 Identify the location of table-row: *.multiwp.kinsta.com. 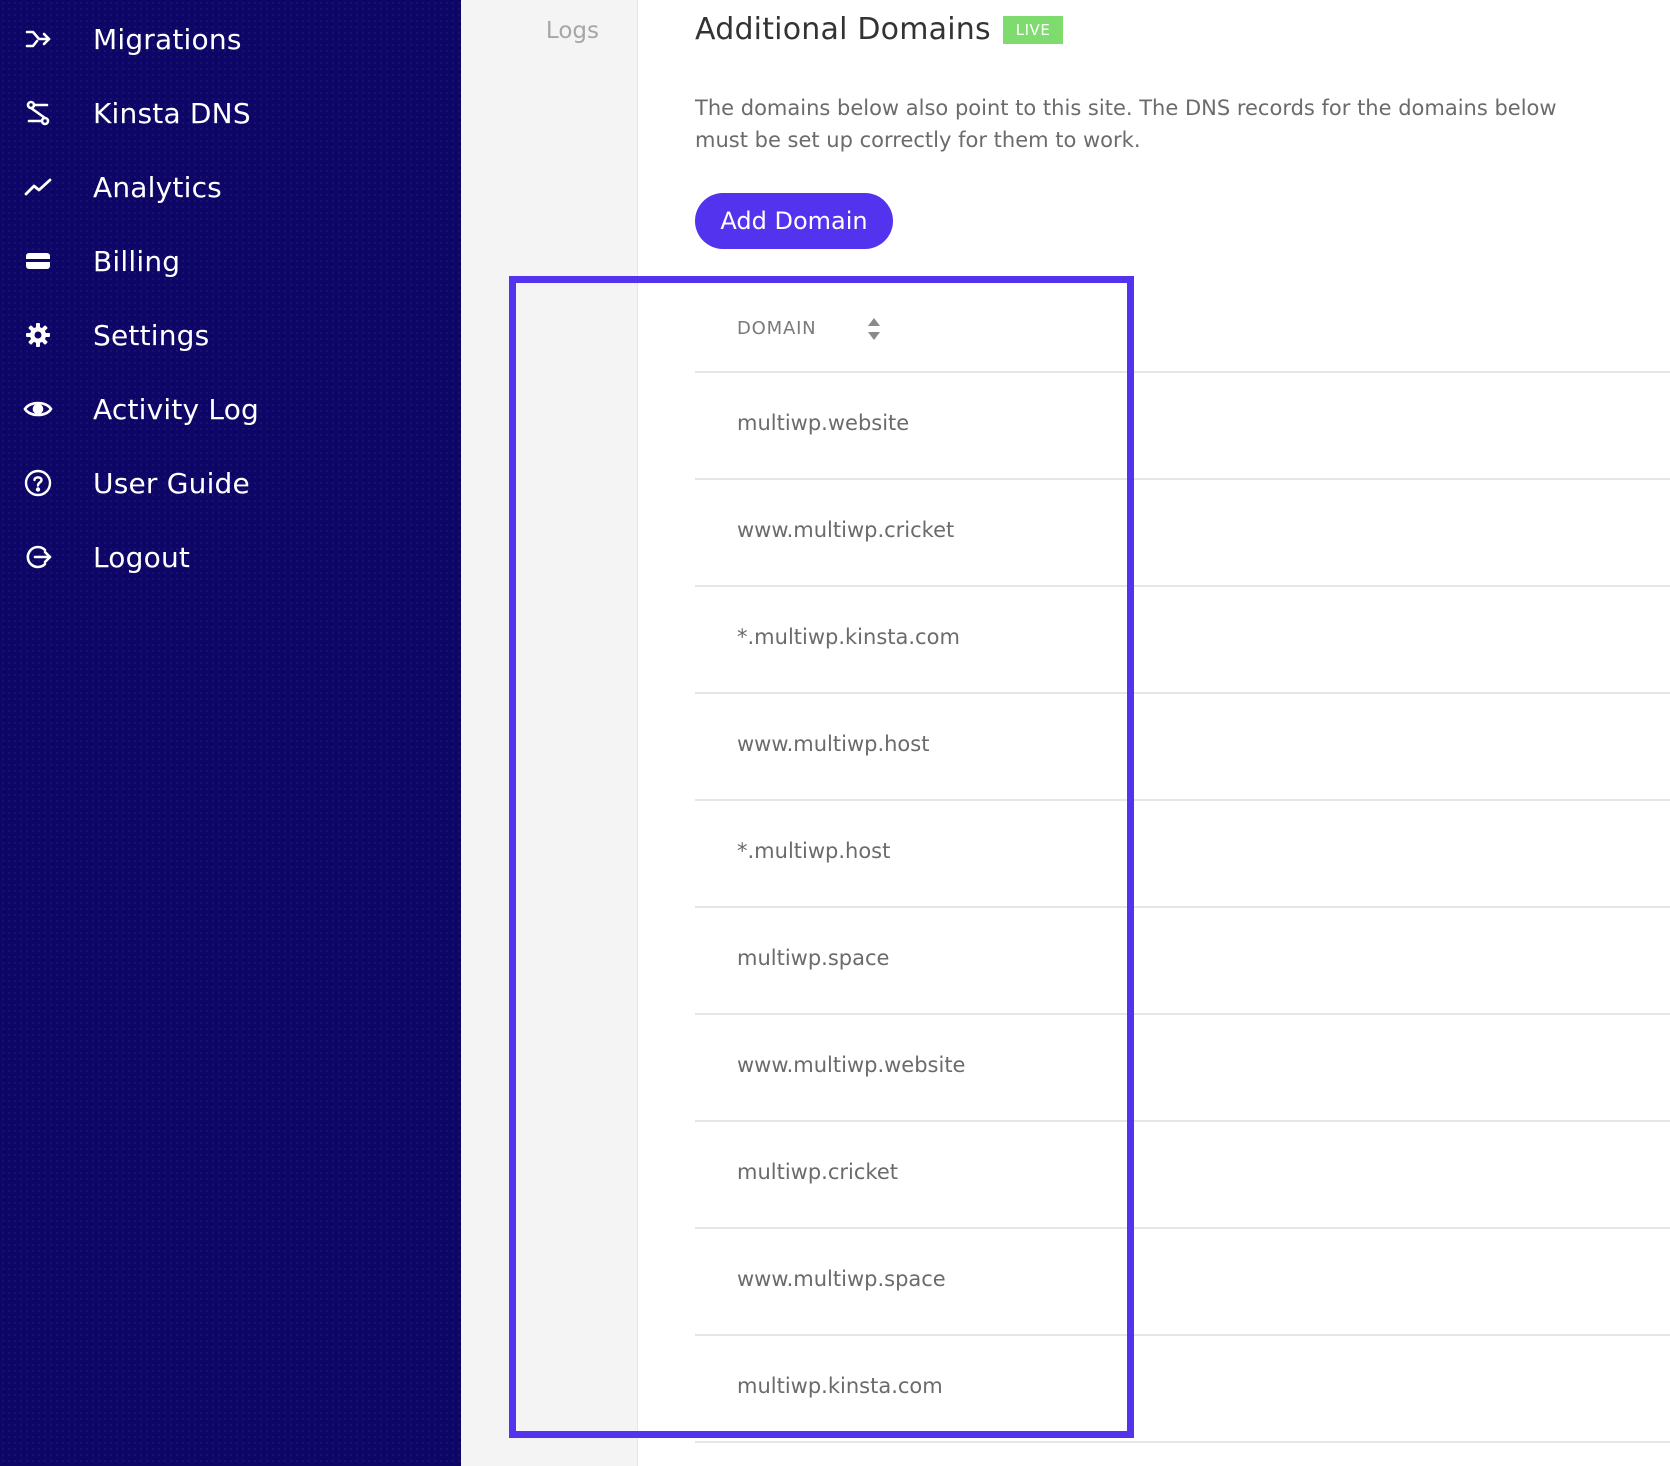
(1182, 640).